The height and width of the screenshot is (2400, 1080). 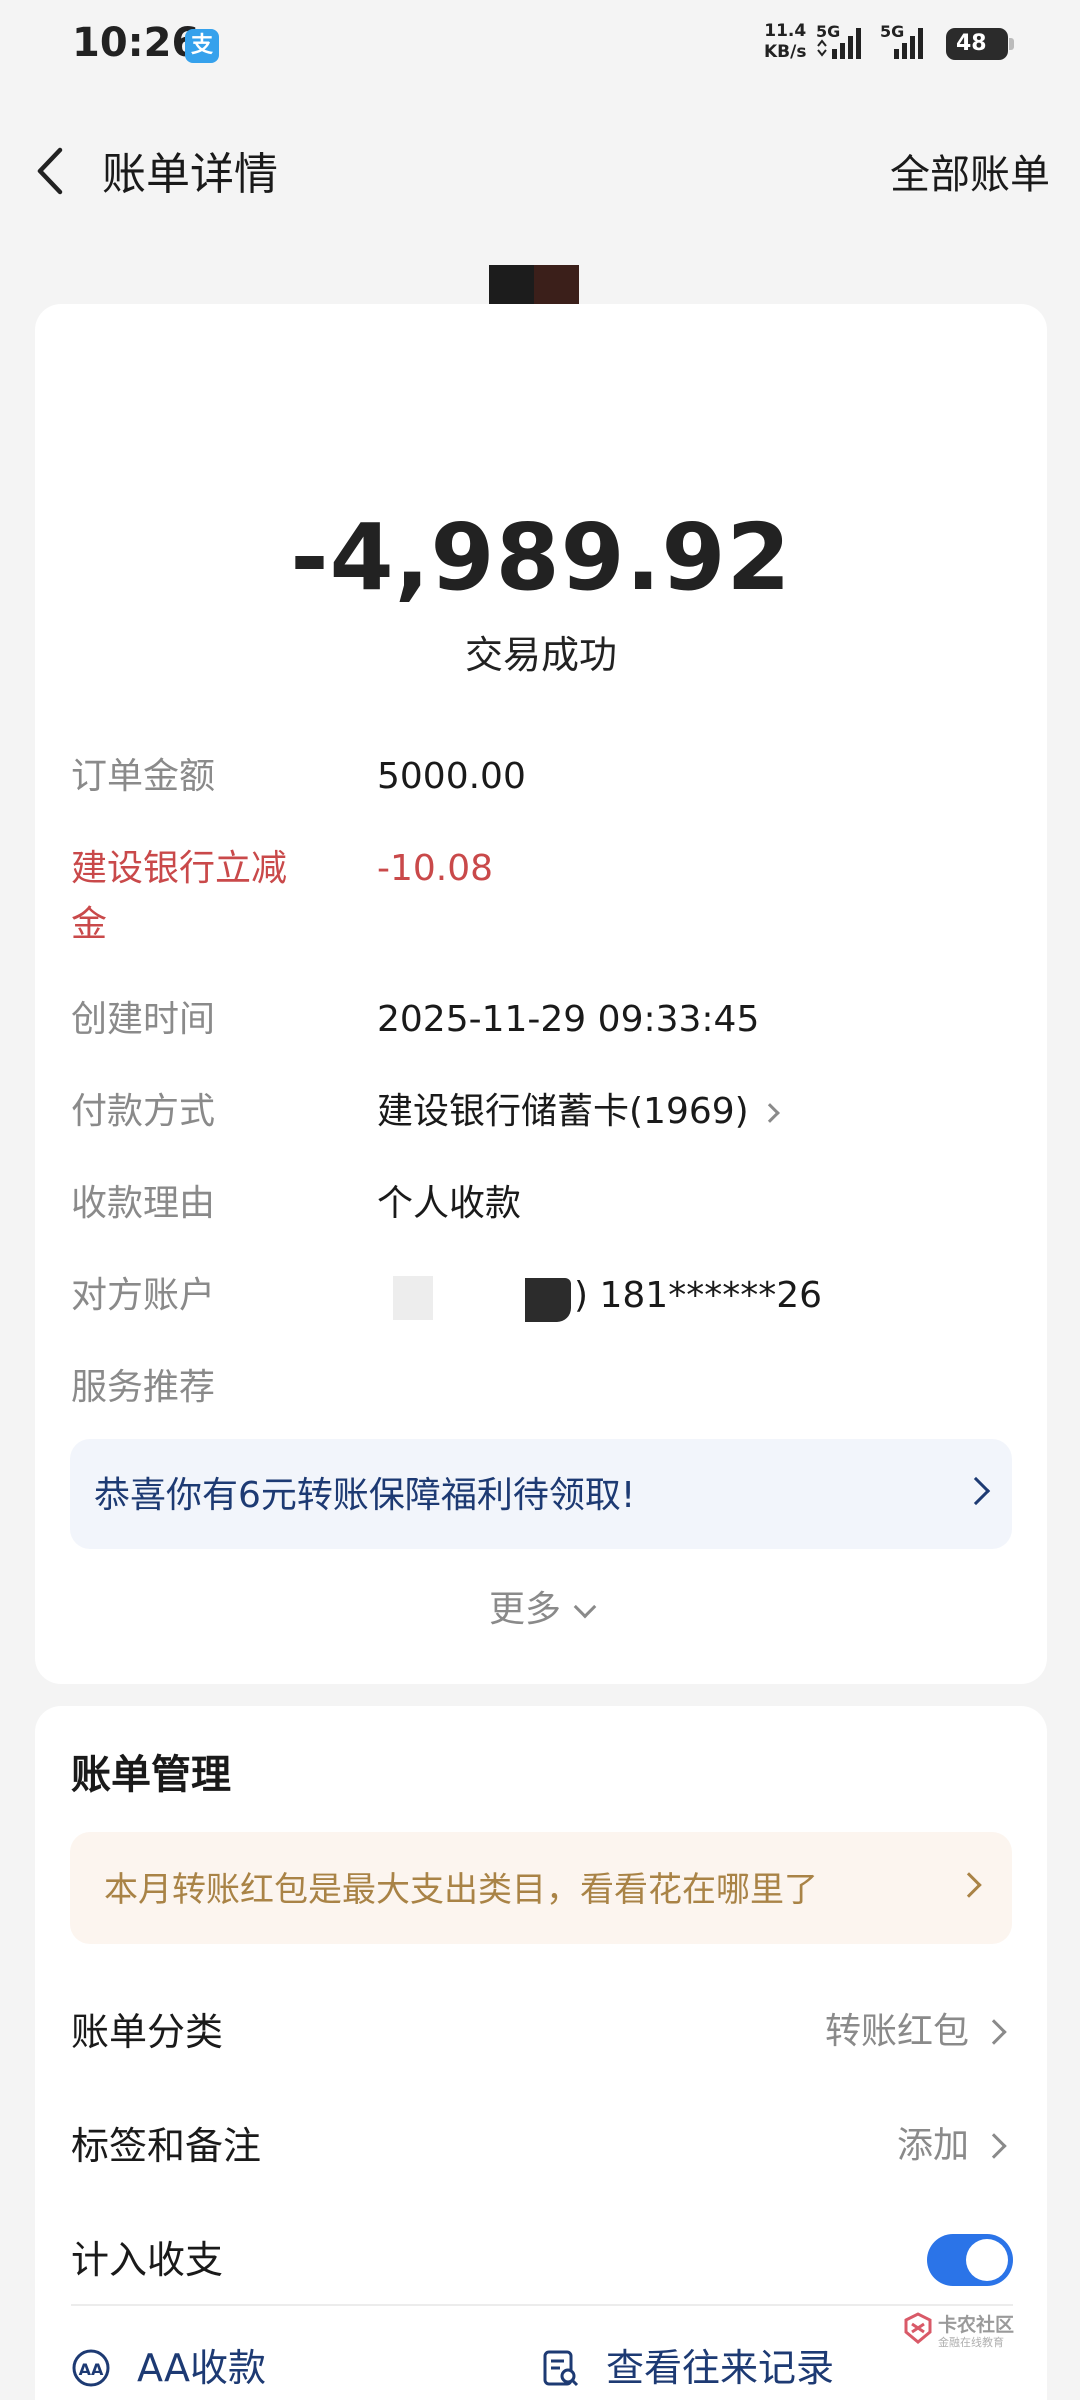 What do you see at coordinates (143, 1295) in the screenshot?
I see `detail-label: 对方账户` at bounding box center [143, 1295].